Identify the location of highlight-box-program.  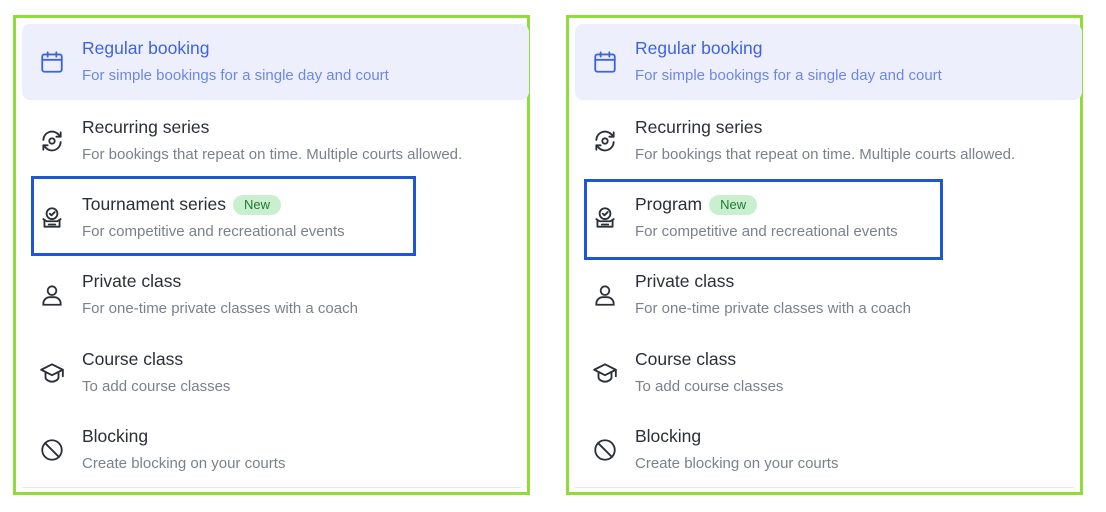
(763, 219).